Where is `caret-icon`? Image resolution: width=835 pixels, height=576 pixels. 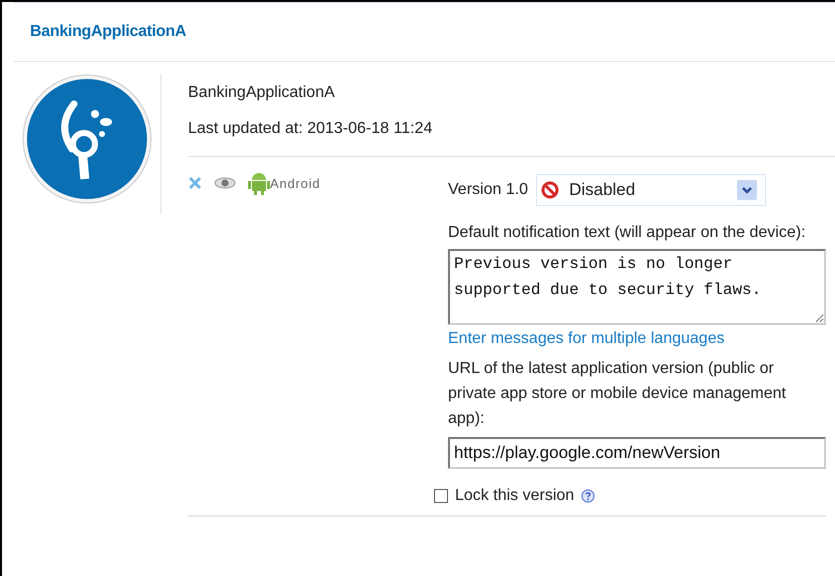 caret-icon is located at coordinates (747, 190).